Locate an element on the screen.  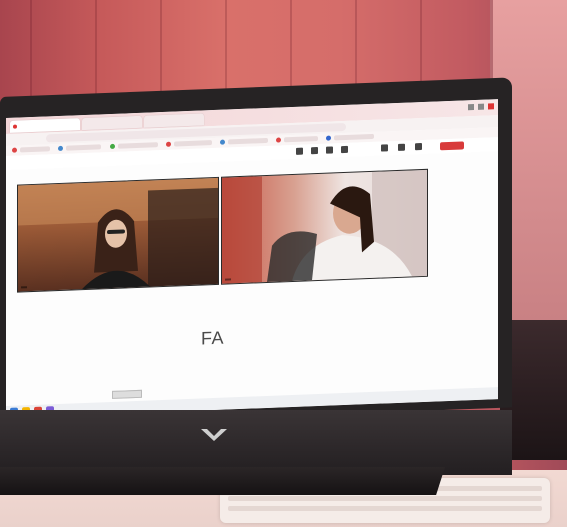
share-screen-icon is located at coordinates (418, 147).